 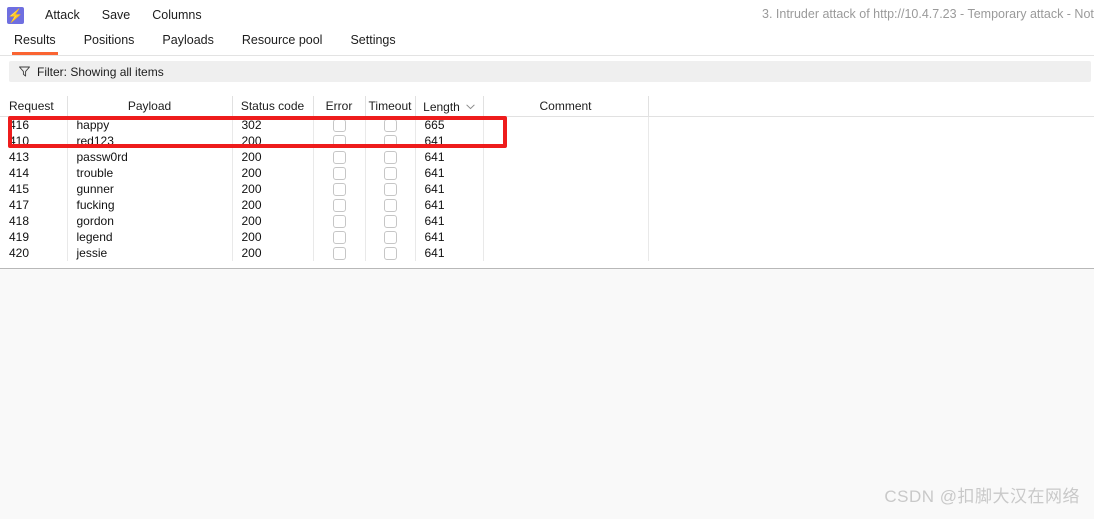 I want to click on cell-payload: legend, so click(x=150, y=237).